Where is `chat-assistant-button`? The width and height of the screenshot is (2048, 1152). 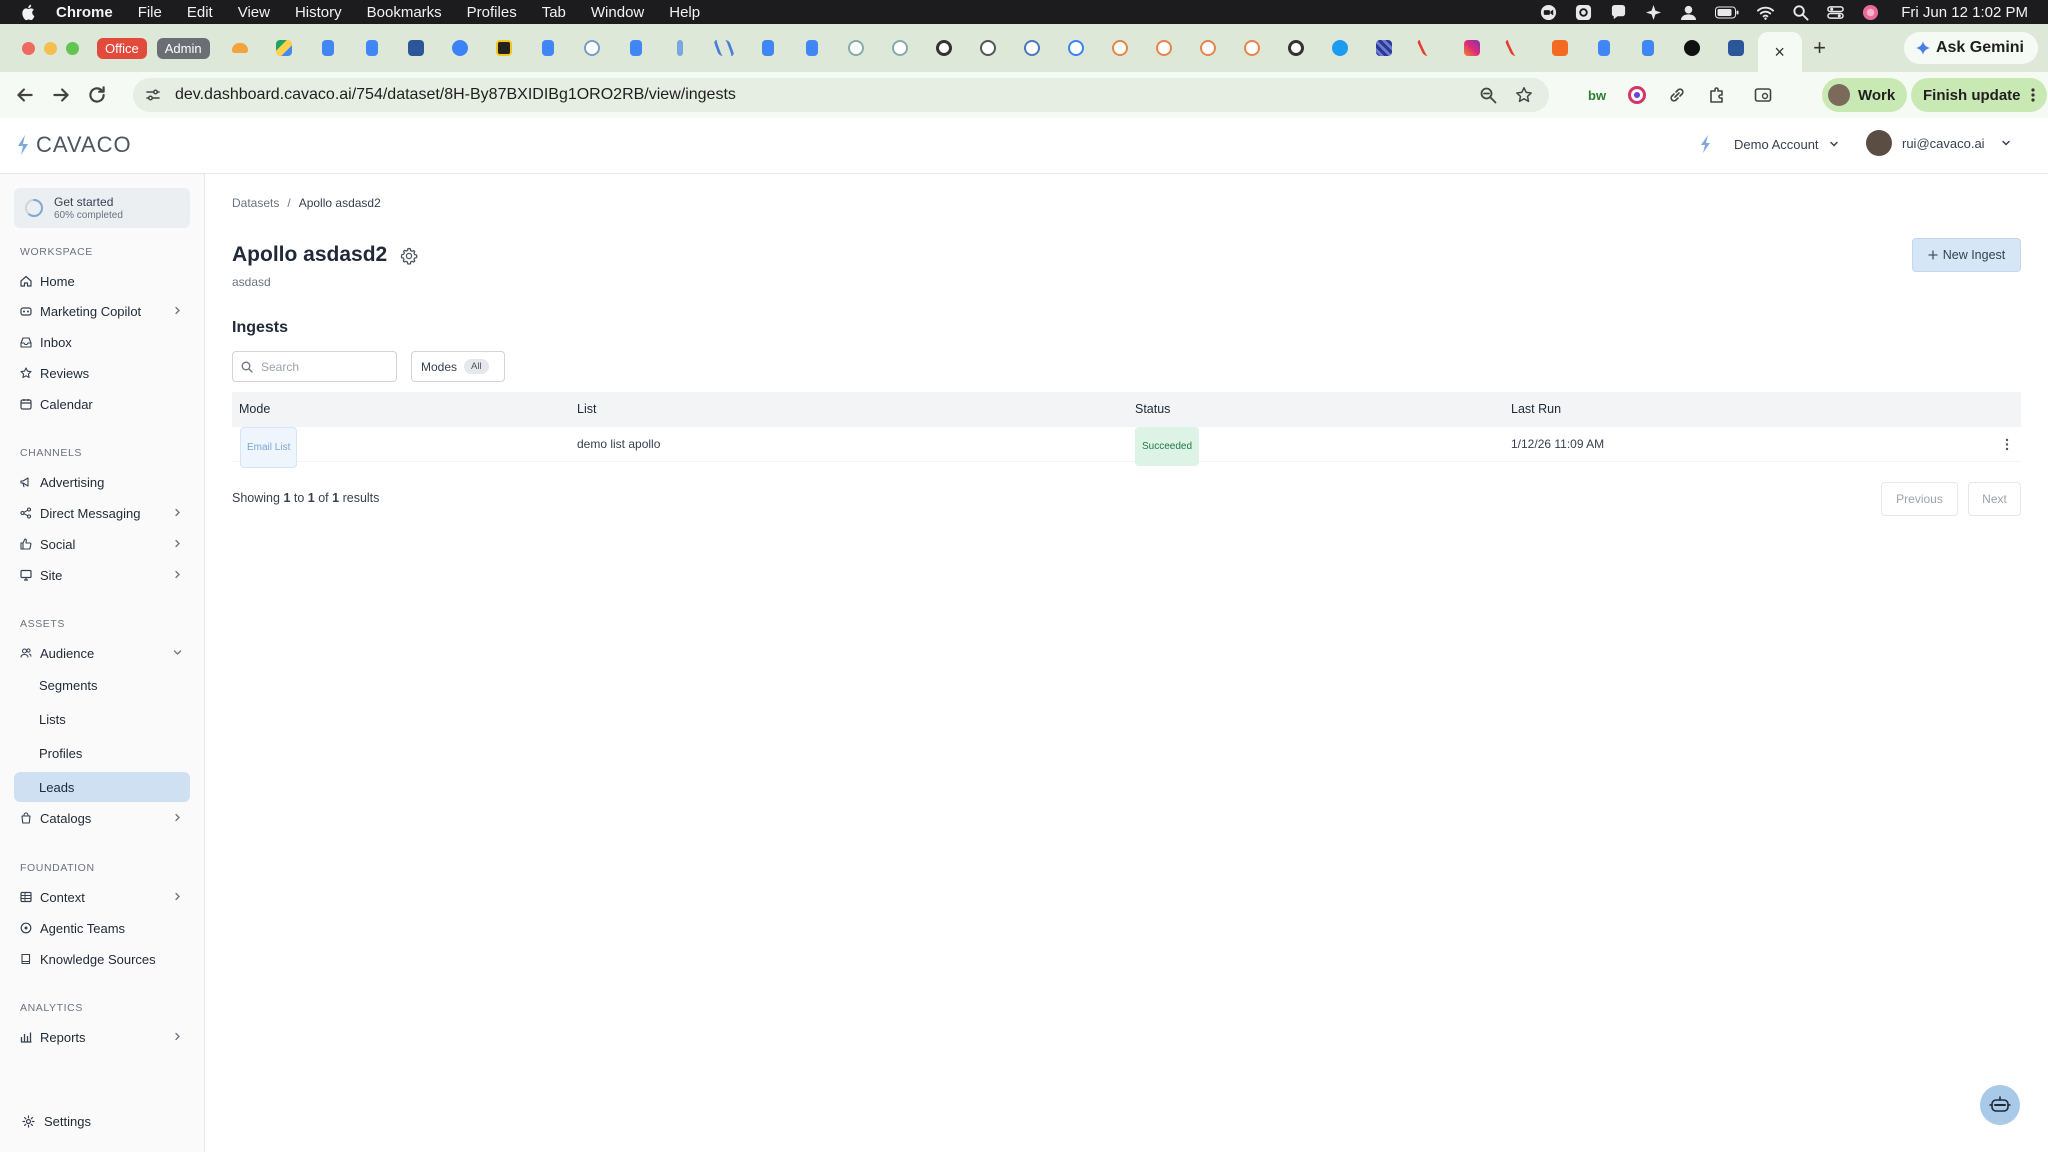 chat-assistant-button is located at coordinates (2000, 1105).